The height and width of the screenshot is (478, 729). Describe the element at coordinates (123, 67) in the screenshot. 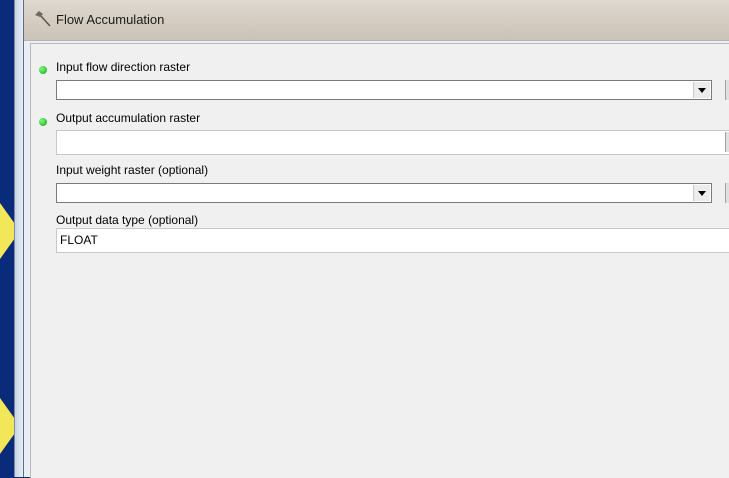

I see `input-flow-direction-label: Input flow direction raster` at that location.